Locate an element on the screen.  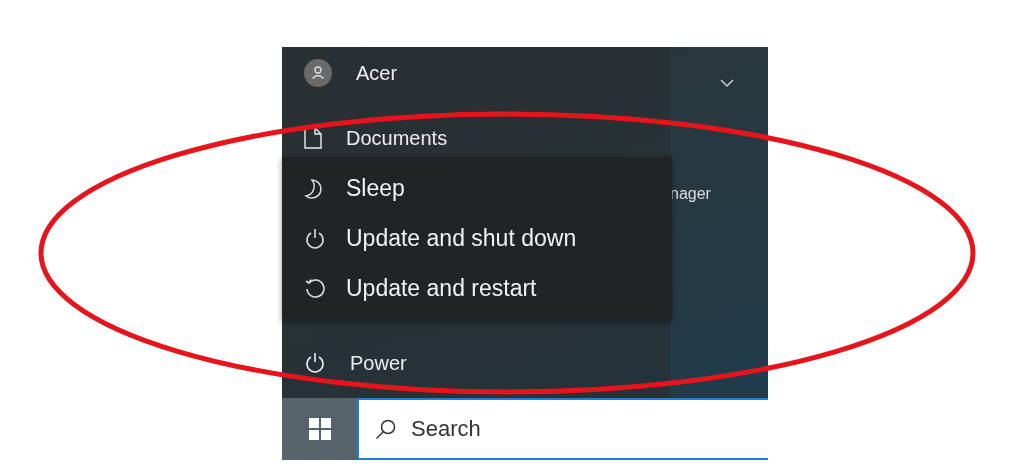
start-button is located at coordinates (319, 429).